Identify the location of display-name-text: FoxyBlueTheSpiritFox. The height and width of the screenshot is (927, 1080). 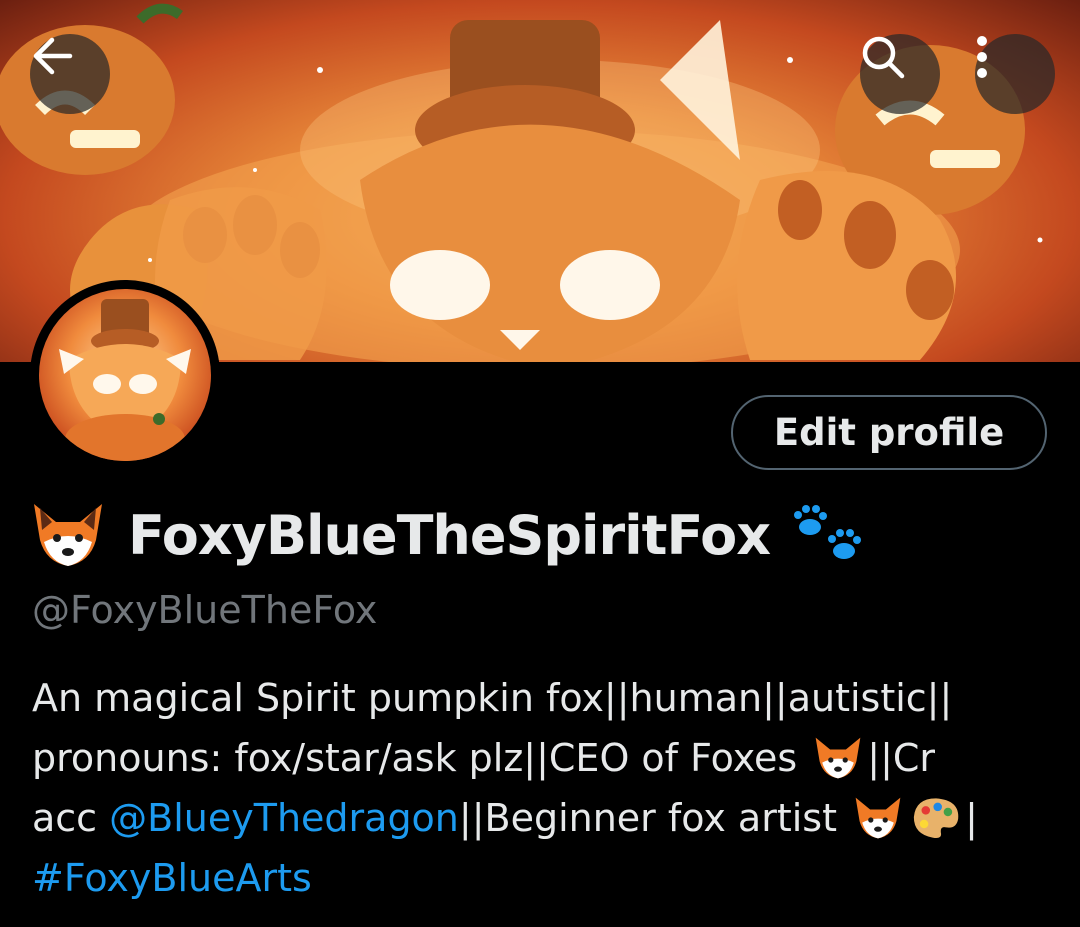
(449, 535).